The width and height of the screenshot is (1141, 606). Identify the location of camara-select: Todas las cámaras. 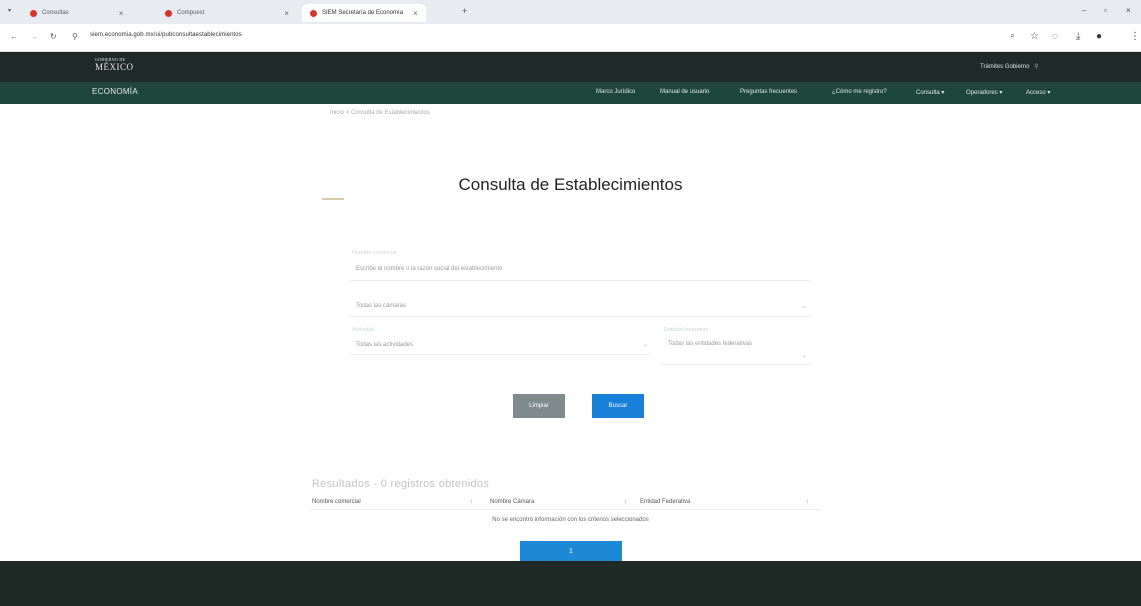
(381, 306).